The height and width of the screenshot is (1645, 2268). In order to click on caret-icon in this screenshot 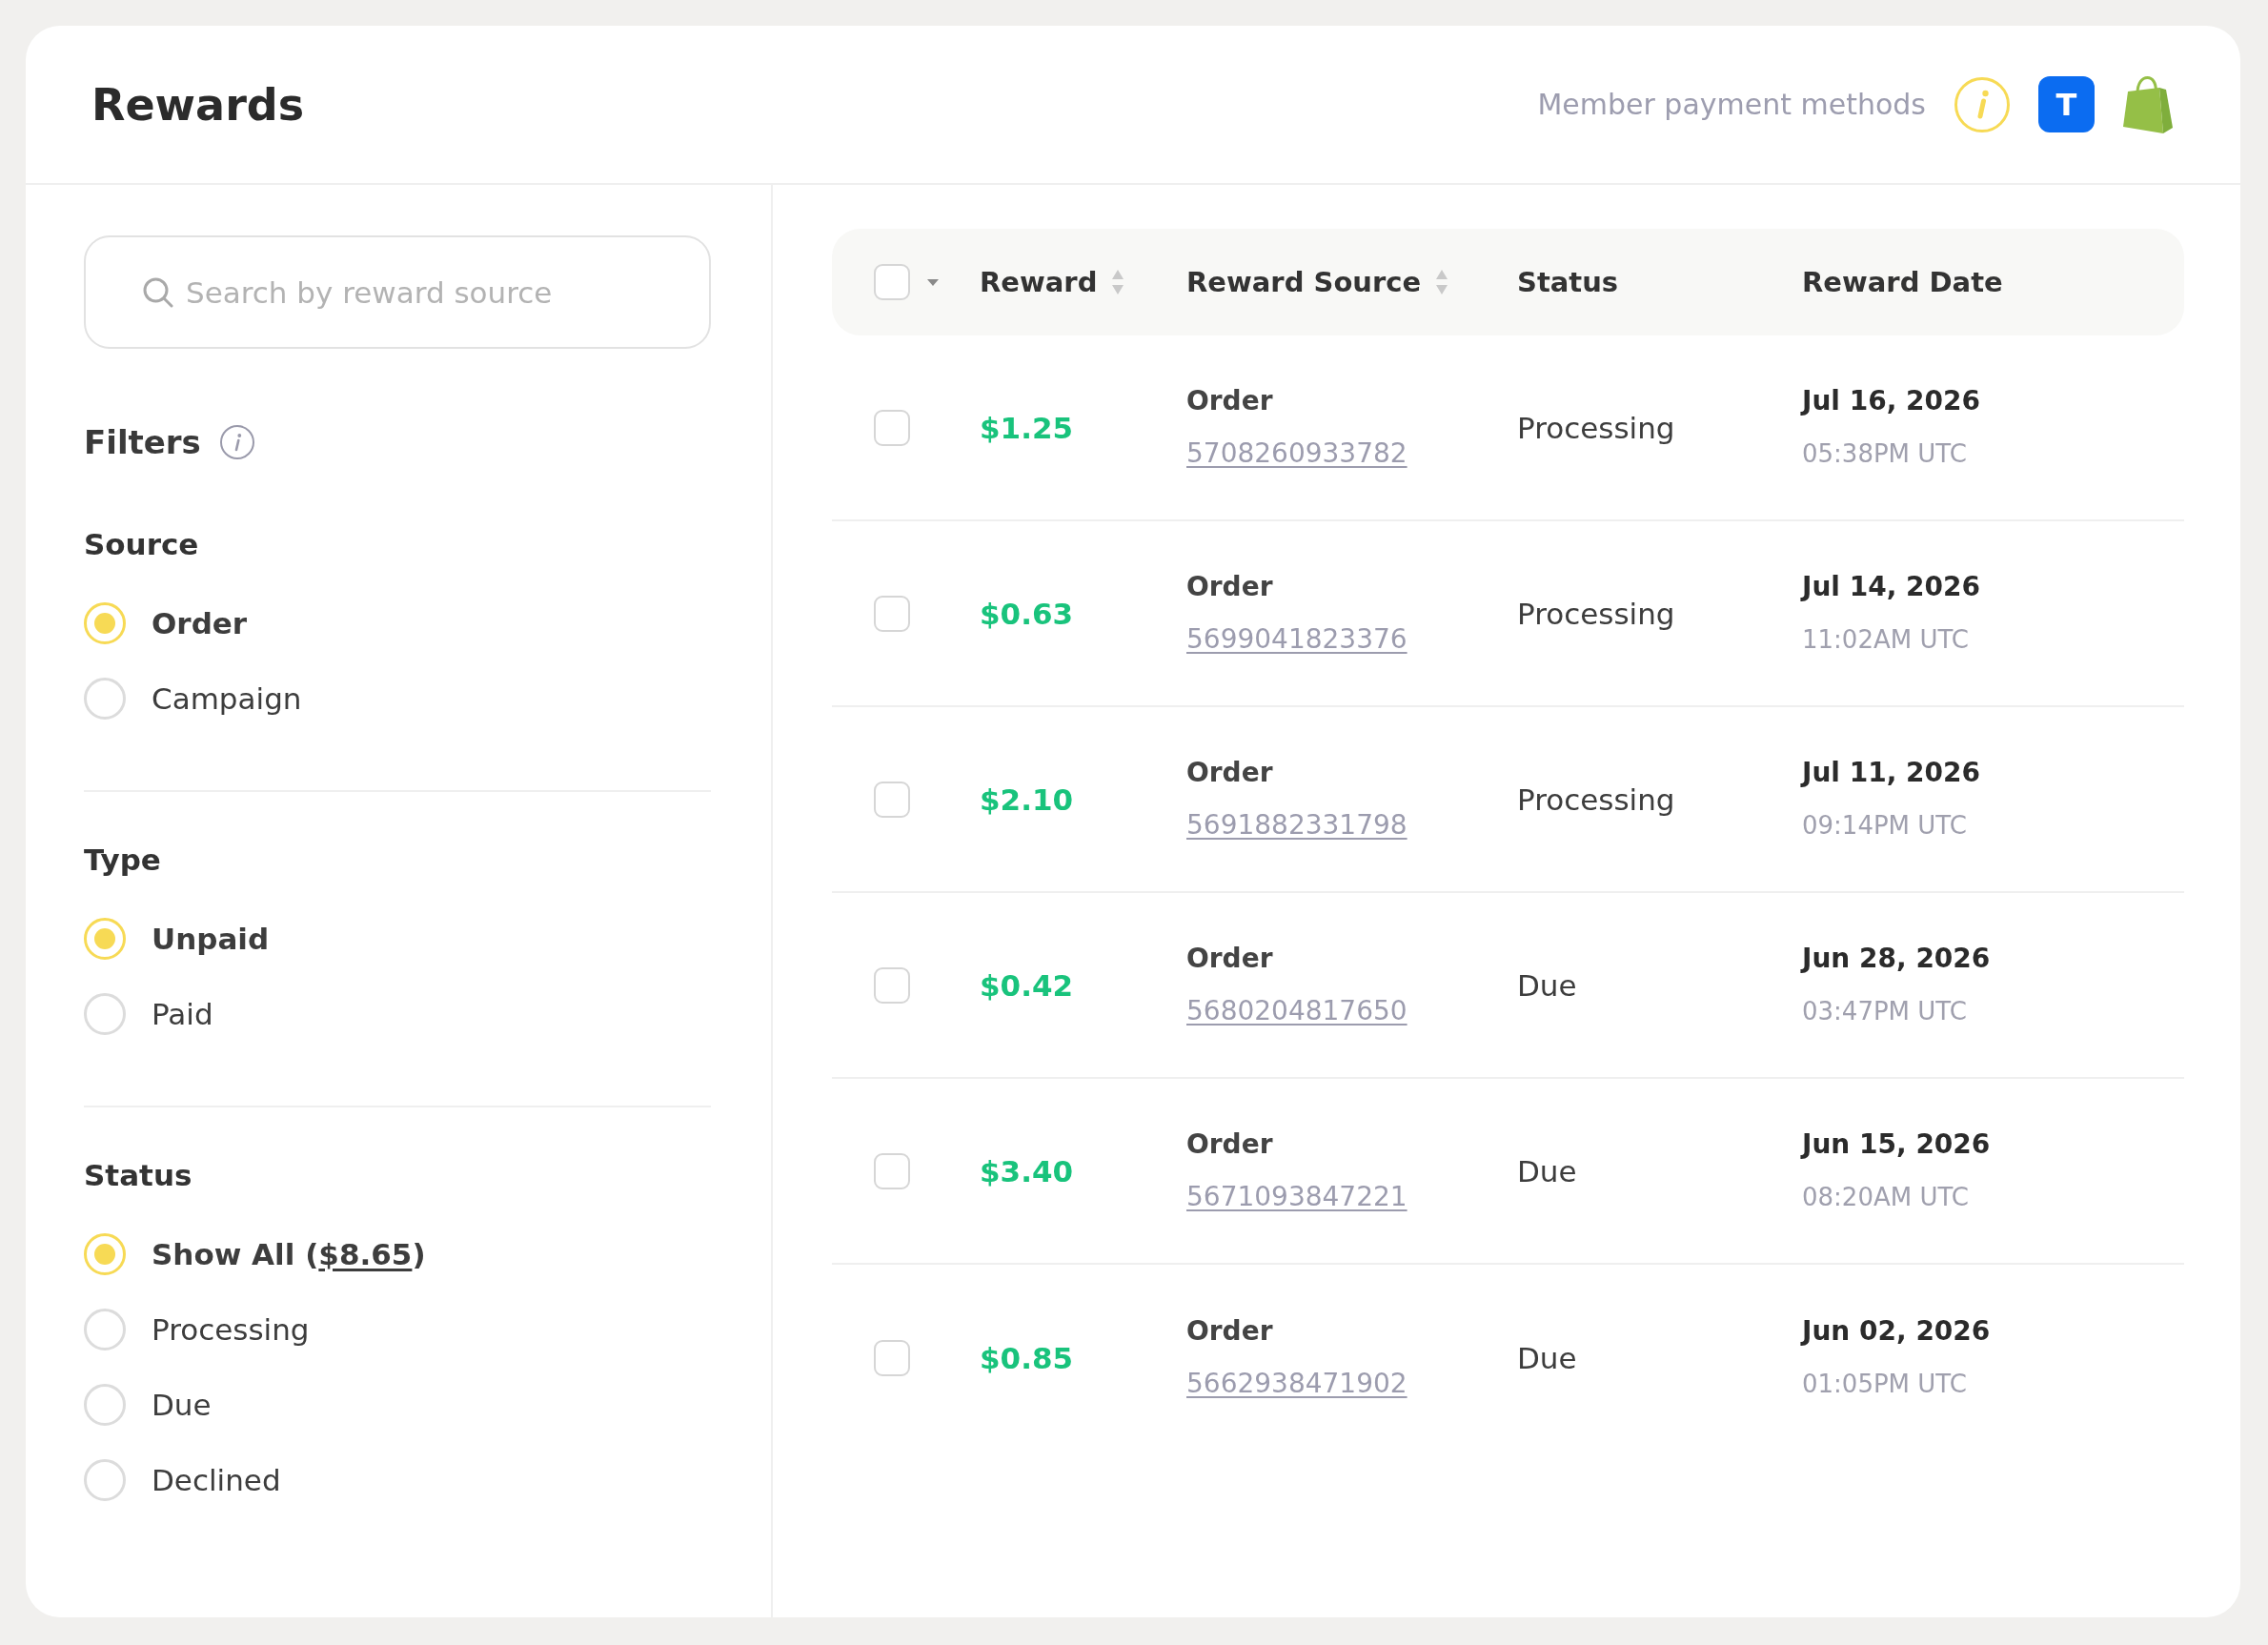, I will do `click(933, 282)`.